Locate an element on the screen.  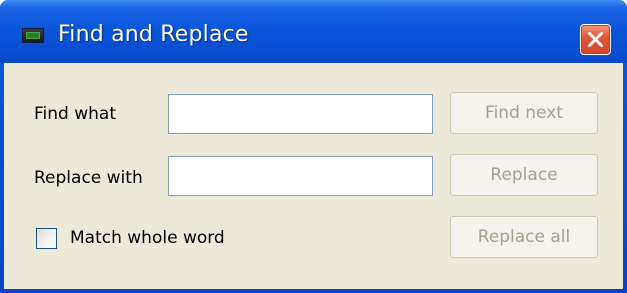
find-next-button: Find next is located at coordinates (524, 113).